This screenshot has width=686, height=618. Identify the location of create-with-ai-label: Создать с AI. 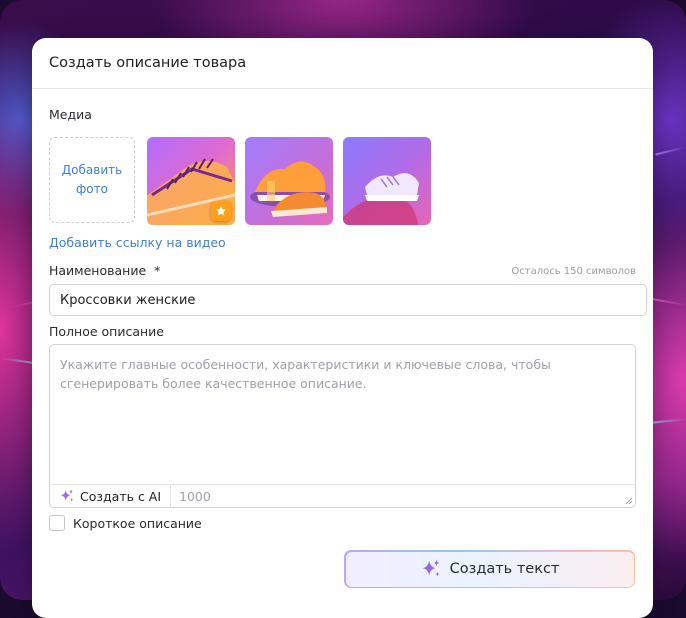
(121, 496).